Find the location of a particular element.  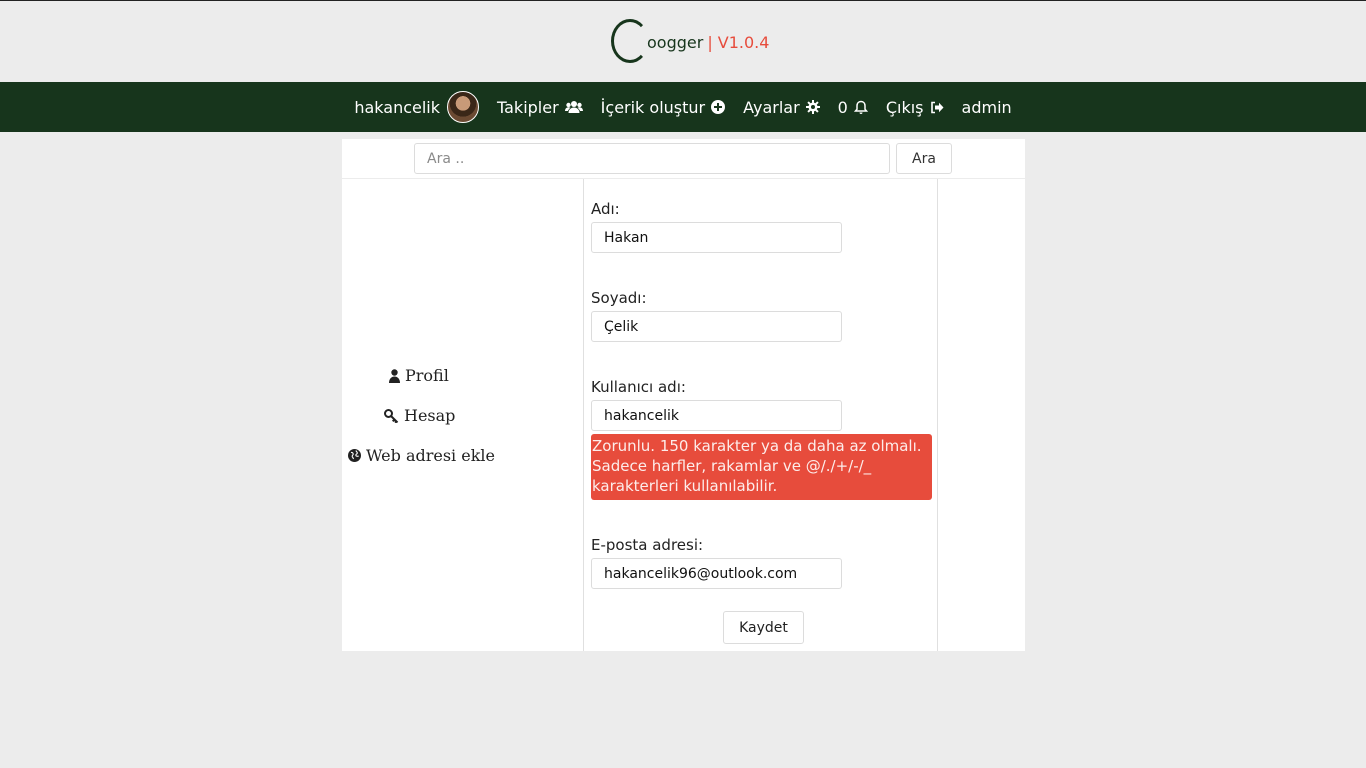

settings-sidebar: Profil Hesap Web adresi ekle is located at coordinates (462, 415).